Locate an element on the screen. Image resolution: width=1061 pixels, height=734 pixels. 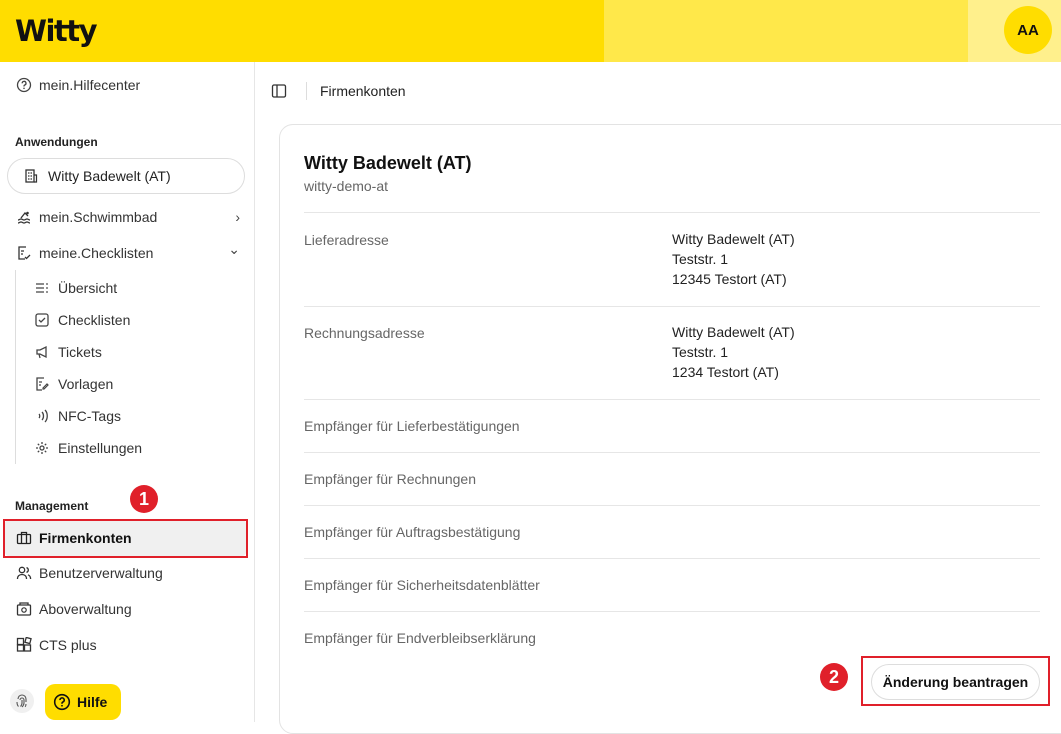
sidebar-item-checklisten: meine.Checklisten ⌄ is located at coordinates (127, 251).